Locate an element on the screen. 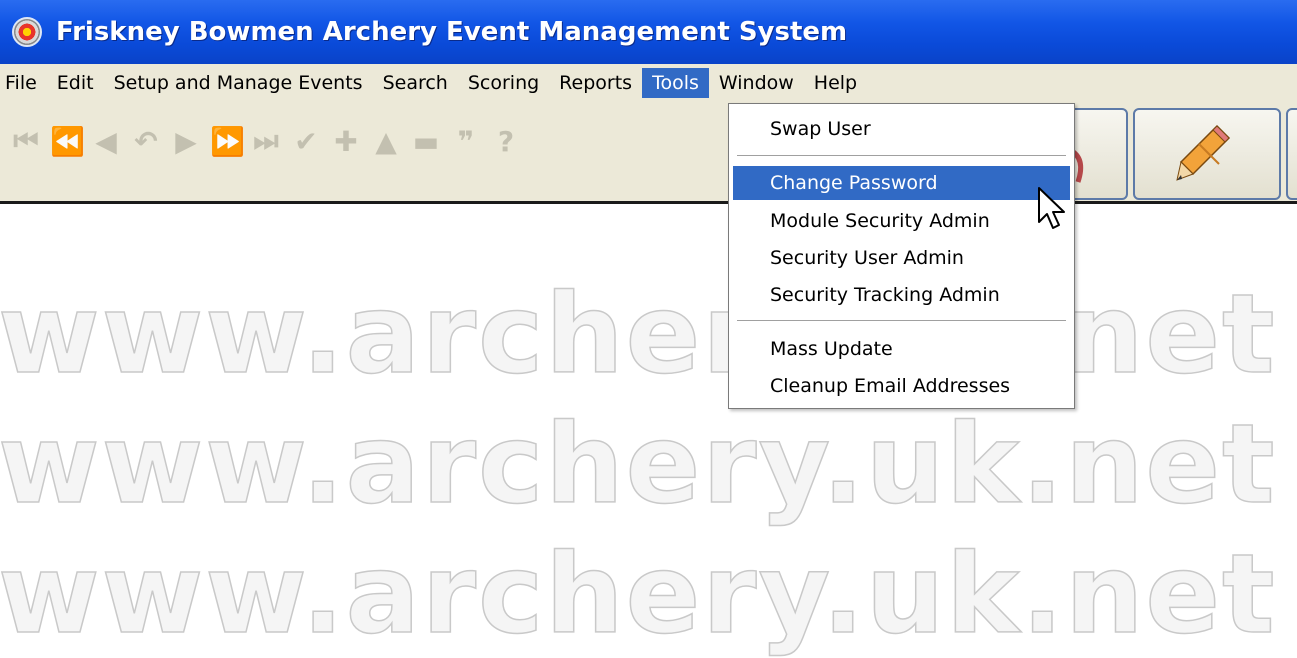 This screenshot has width=1297, height=658. app-target-icon is located at coordinates (27, 32).